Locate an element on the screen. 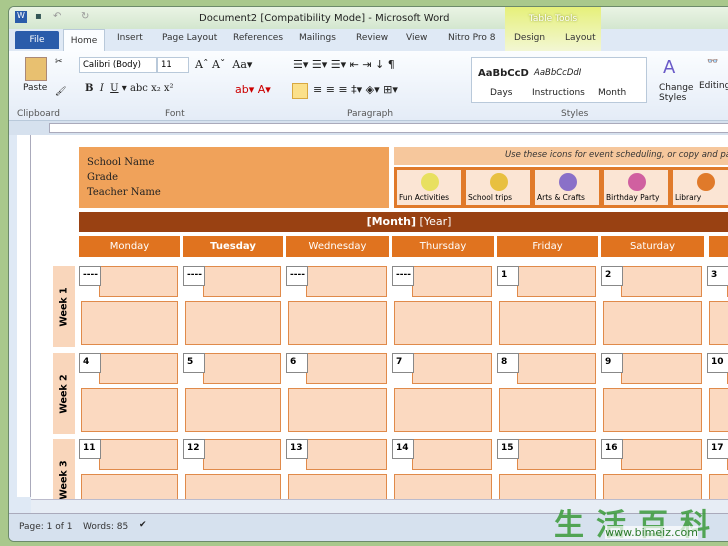 This screenshot has width=728, height=546. change-styles-button: Change Styles is located at coordinates (677, 93).